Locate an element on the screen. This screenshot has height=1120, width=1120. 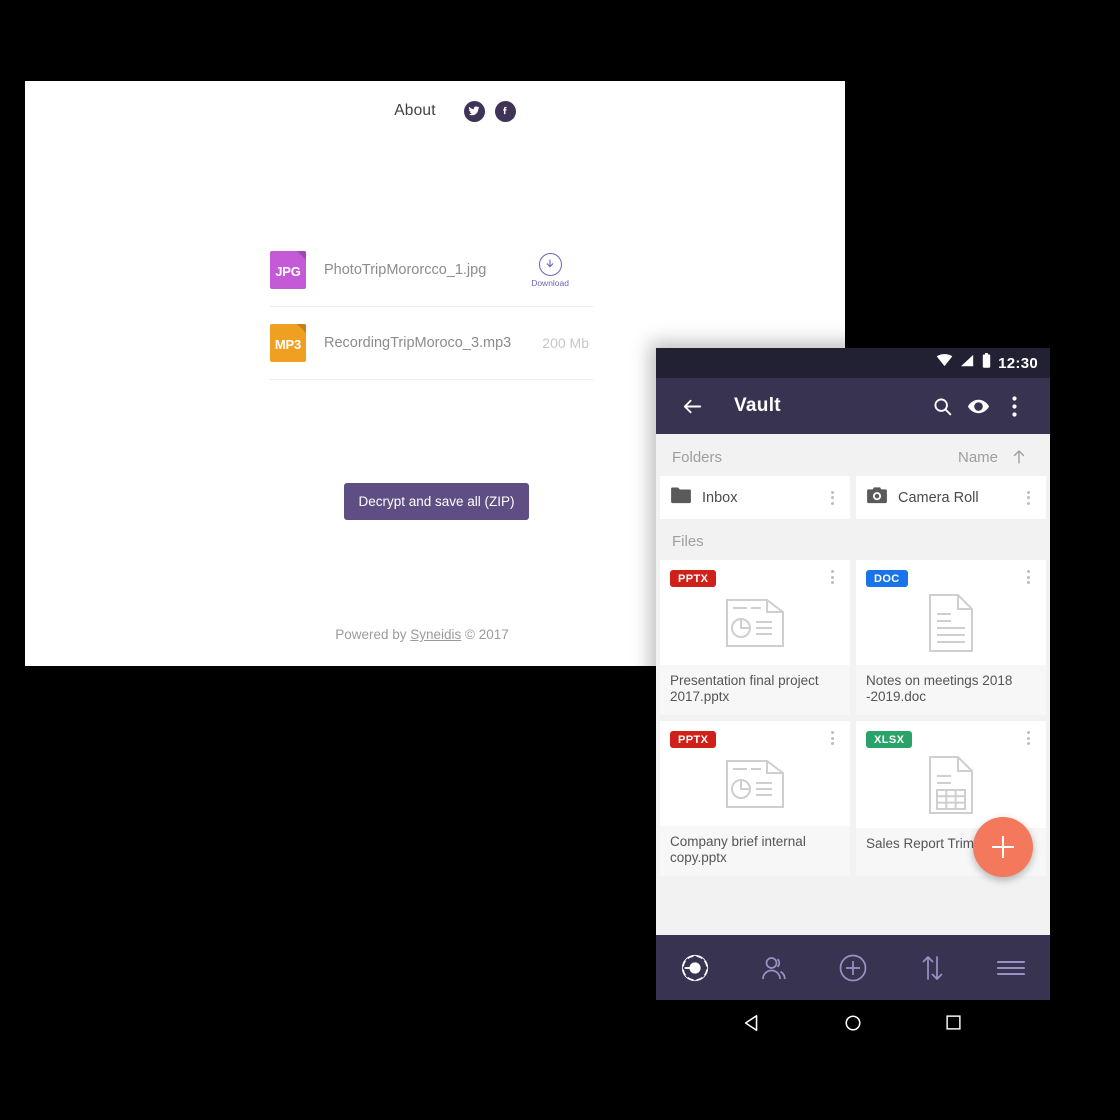
facebook-icon is located at coordinates (505, 111).